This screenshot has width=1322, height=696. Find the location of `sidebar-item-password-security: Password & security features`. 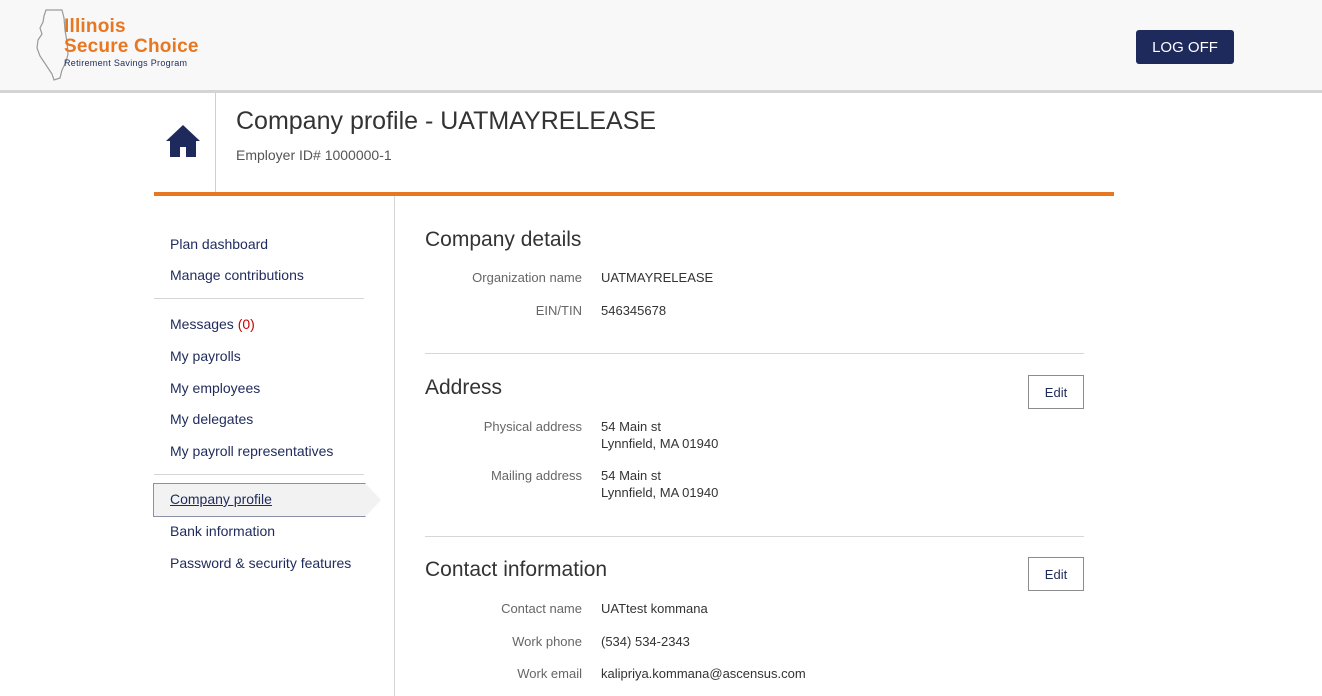

sidebar-item-password-security: Password & security features is located at coordinates (260, 563).